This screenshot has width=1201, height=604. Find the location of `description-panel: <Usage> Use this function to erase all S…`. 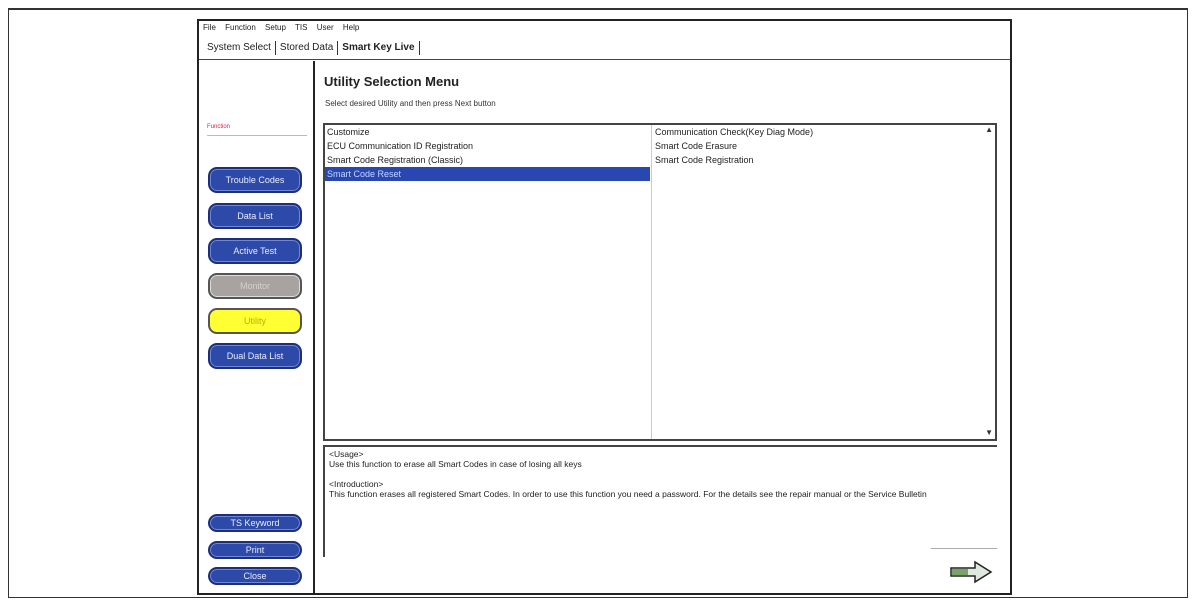

description-panel: <Usage> Use this function to erase all S… is located at coordinates (660, 501).